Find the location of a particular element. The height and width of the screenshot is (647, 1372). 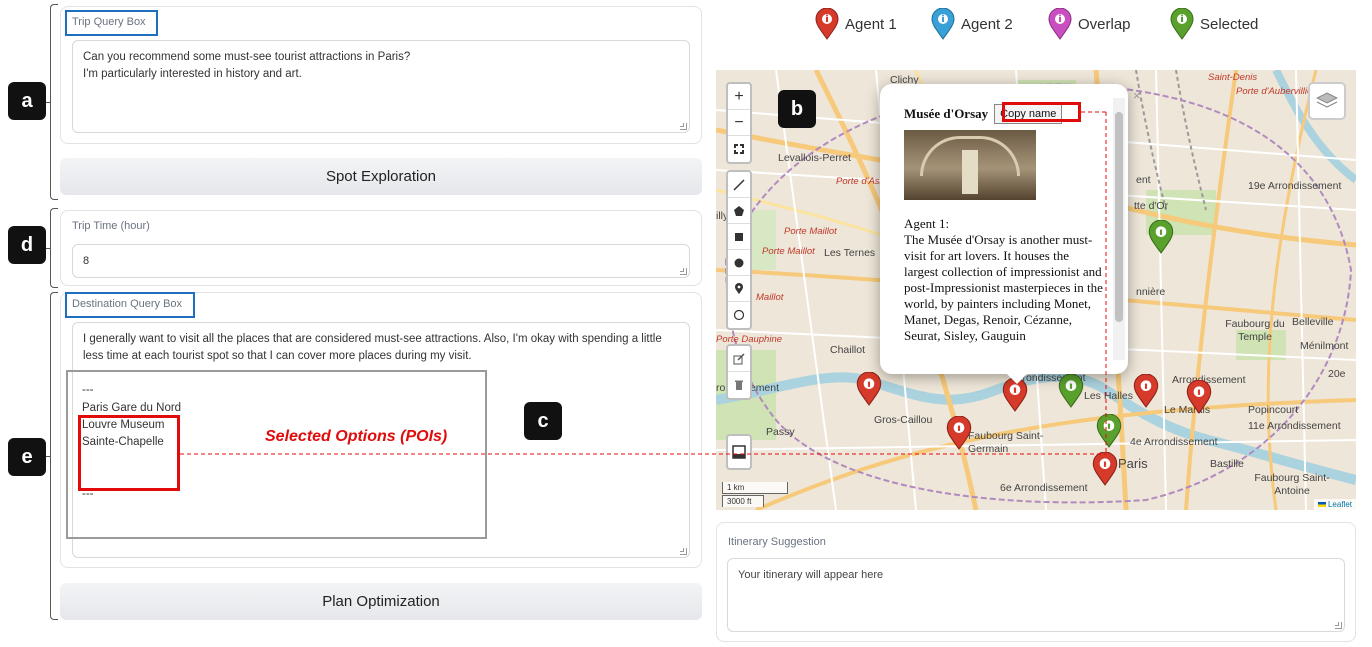

map-scale-ft: 3000 ft is located at coordinates (743, 501).